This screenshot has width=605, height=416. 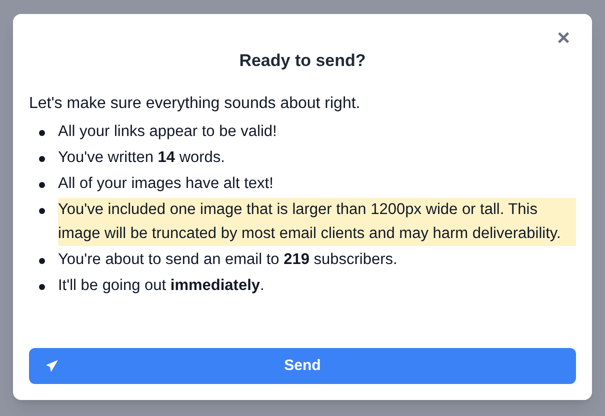 I want to click on checklist-item: All of your images have alt text!, so click(x=166, y=184).